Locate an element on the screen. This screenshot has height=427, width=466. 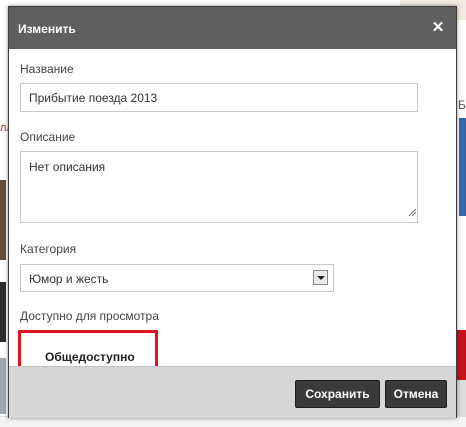
cancel-button: Отмена is located at coordinates (416, 394).